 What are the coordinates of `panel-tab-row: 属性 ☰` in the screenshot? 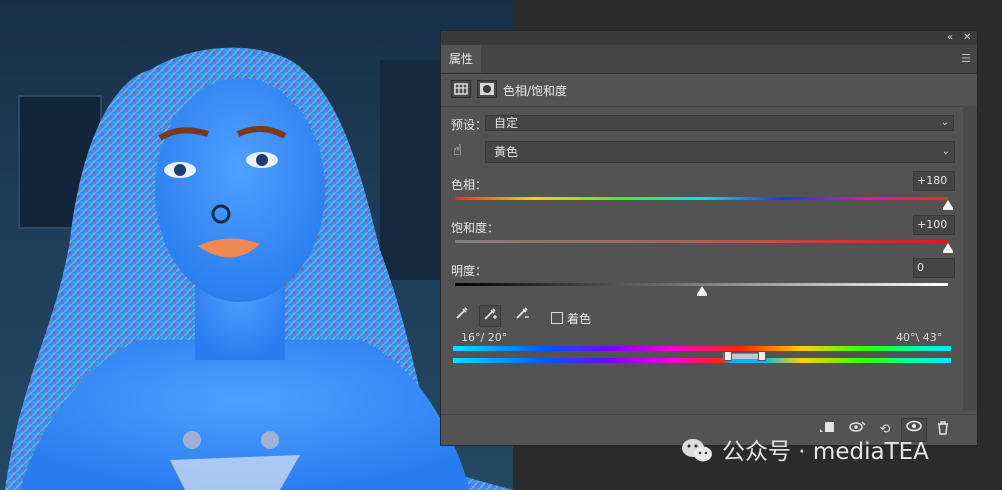 It's located at (709, 59).